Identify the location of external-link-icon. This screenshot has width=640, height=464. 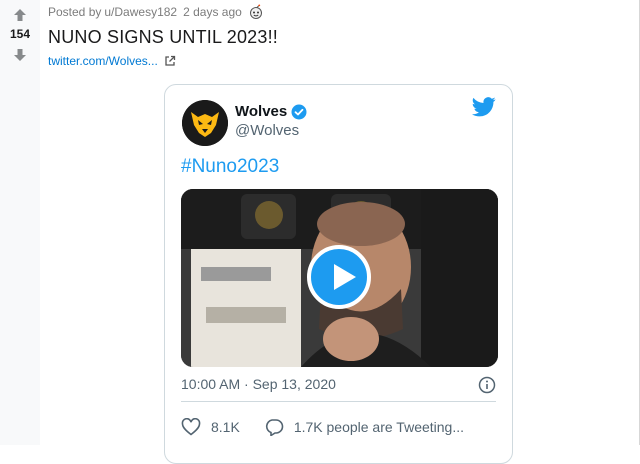
(170, 60).